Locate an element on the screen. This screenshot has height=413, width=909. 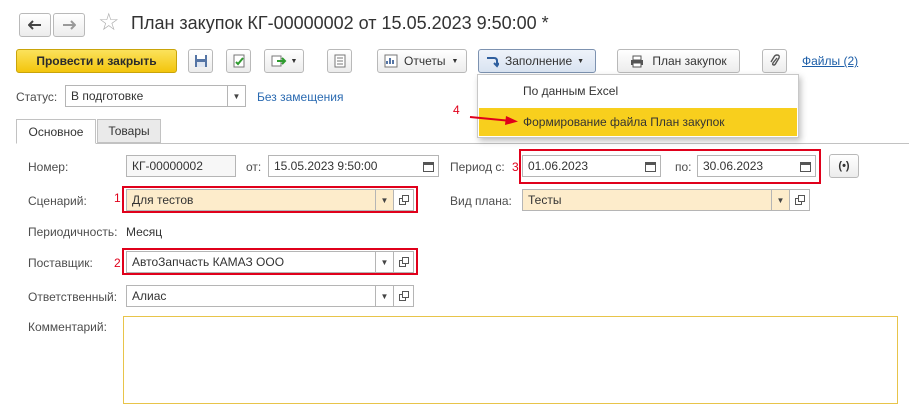
favorite-star-icon: ☆ is located at coordinates (109, 23).